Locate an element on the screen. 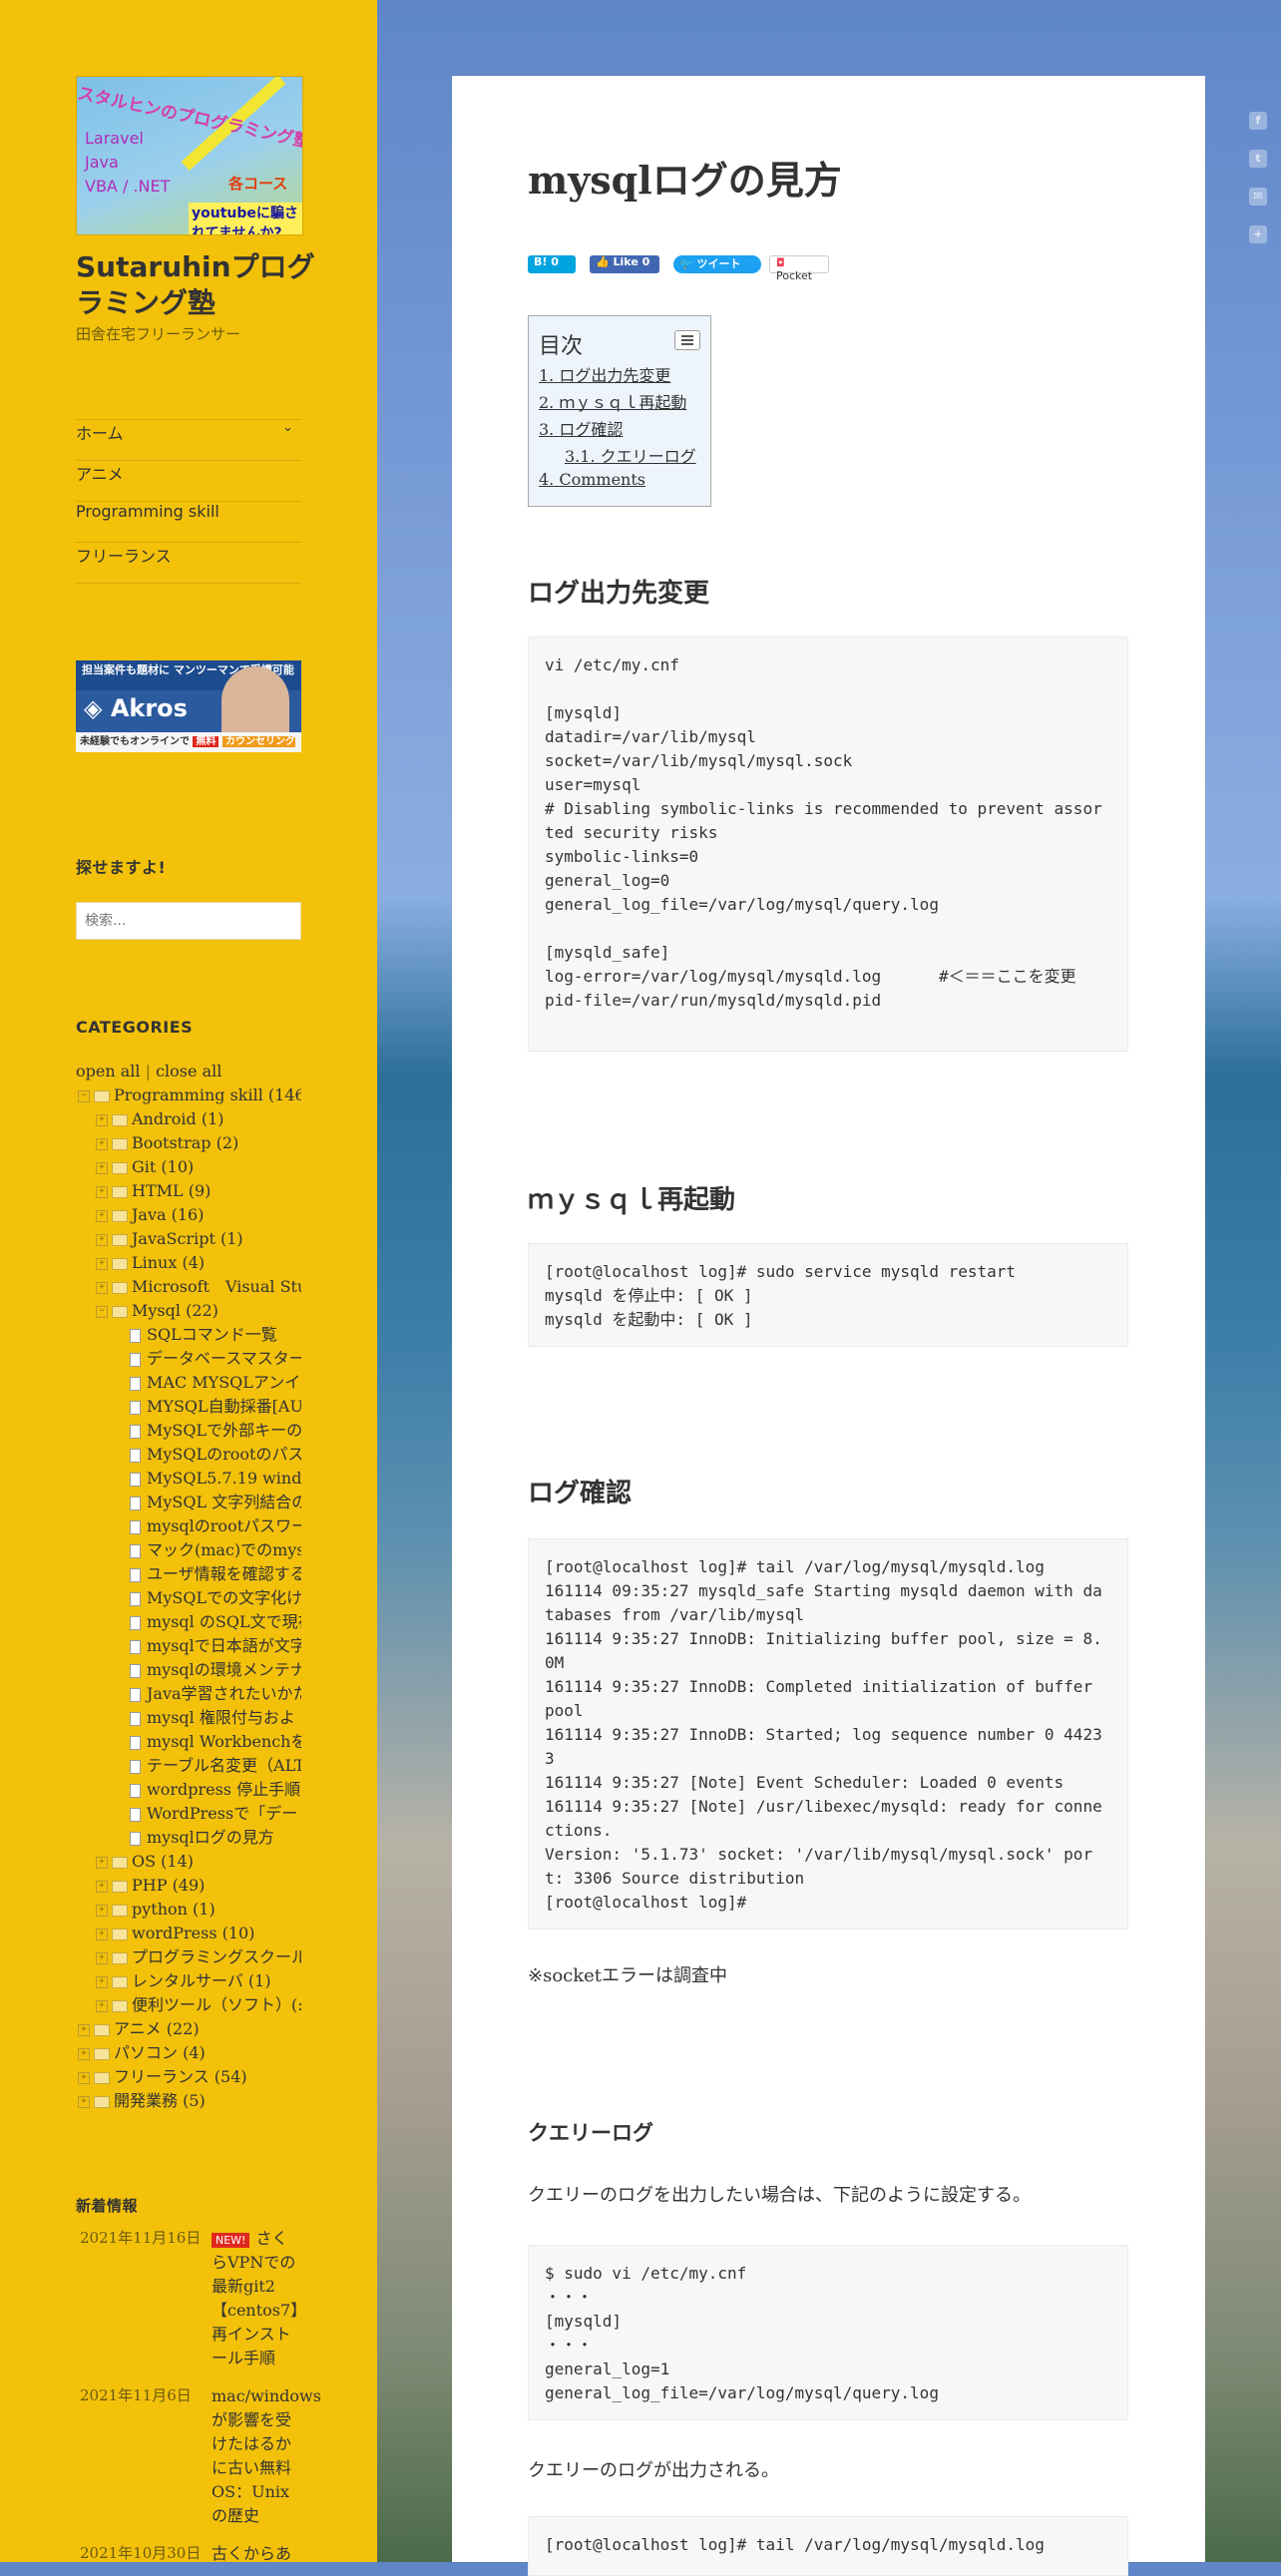  tree-item-label: mysql 権限付与およ is located at coordinates (221, 1717).